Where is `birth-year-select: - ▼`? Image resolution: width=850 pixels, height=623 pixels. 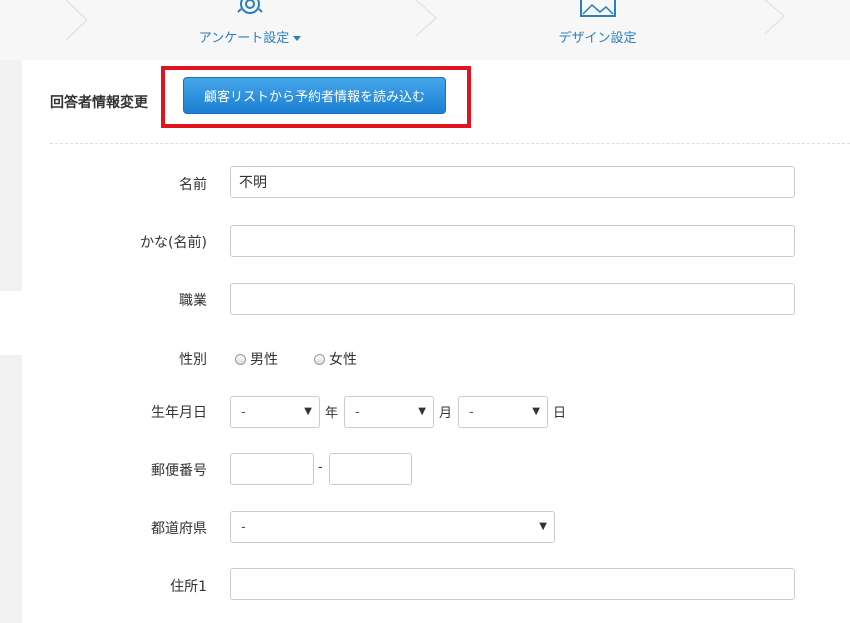 birth-year-select: - ▼ is located at coordinates (275, 412).